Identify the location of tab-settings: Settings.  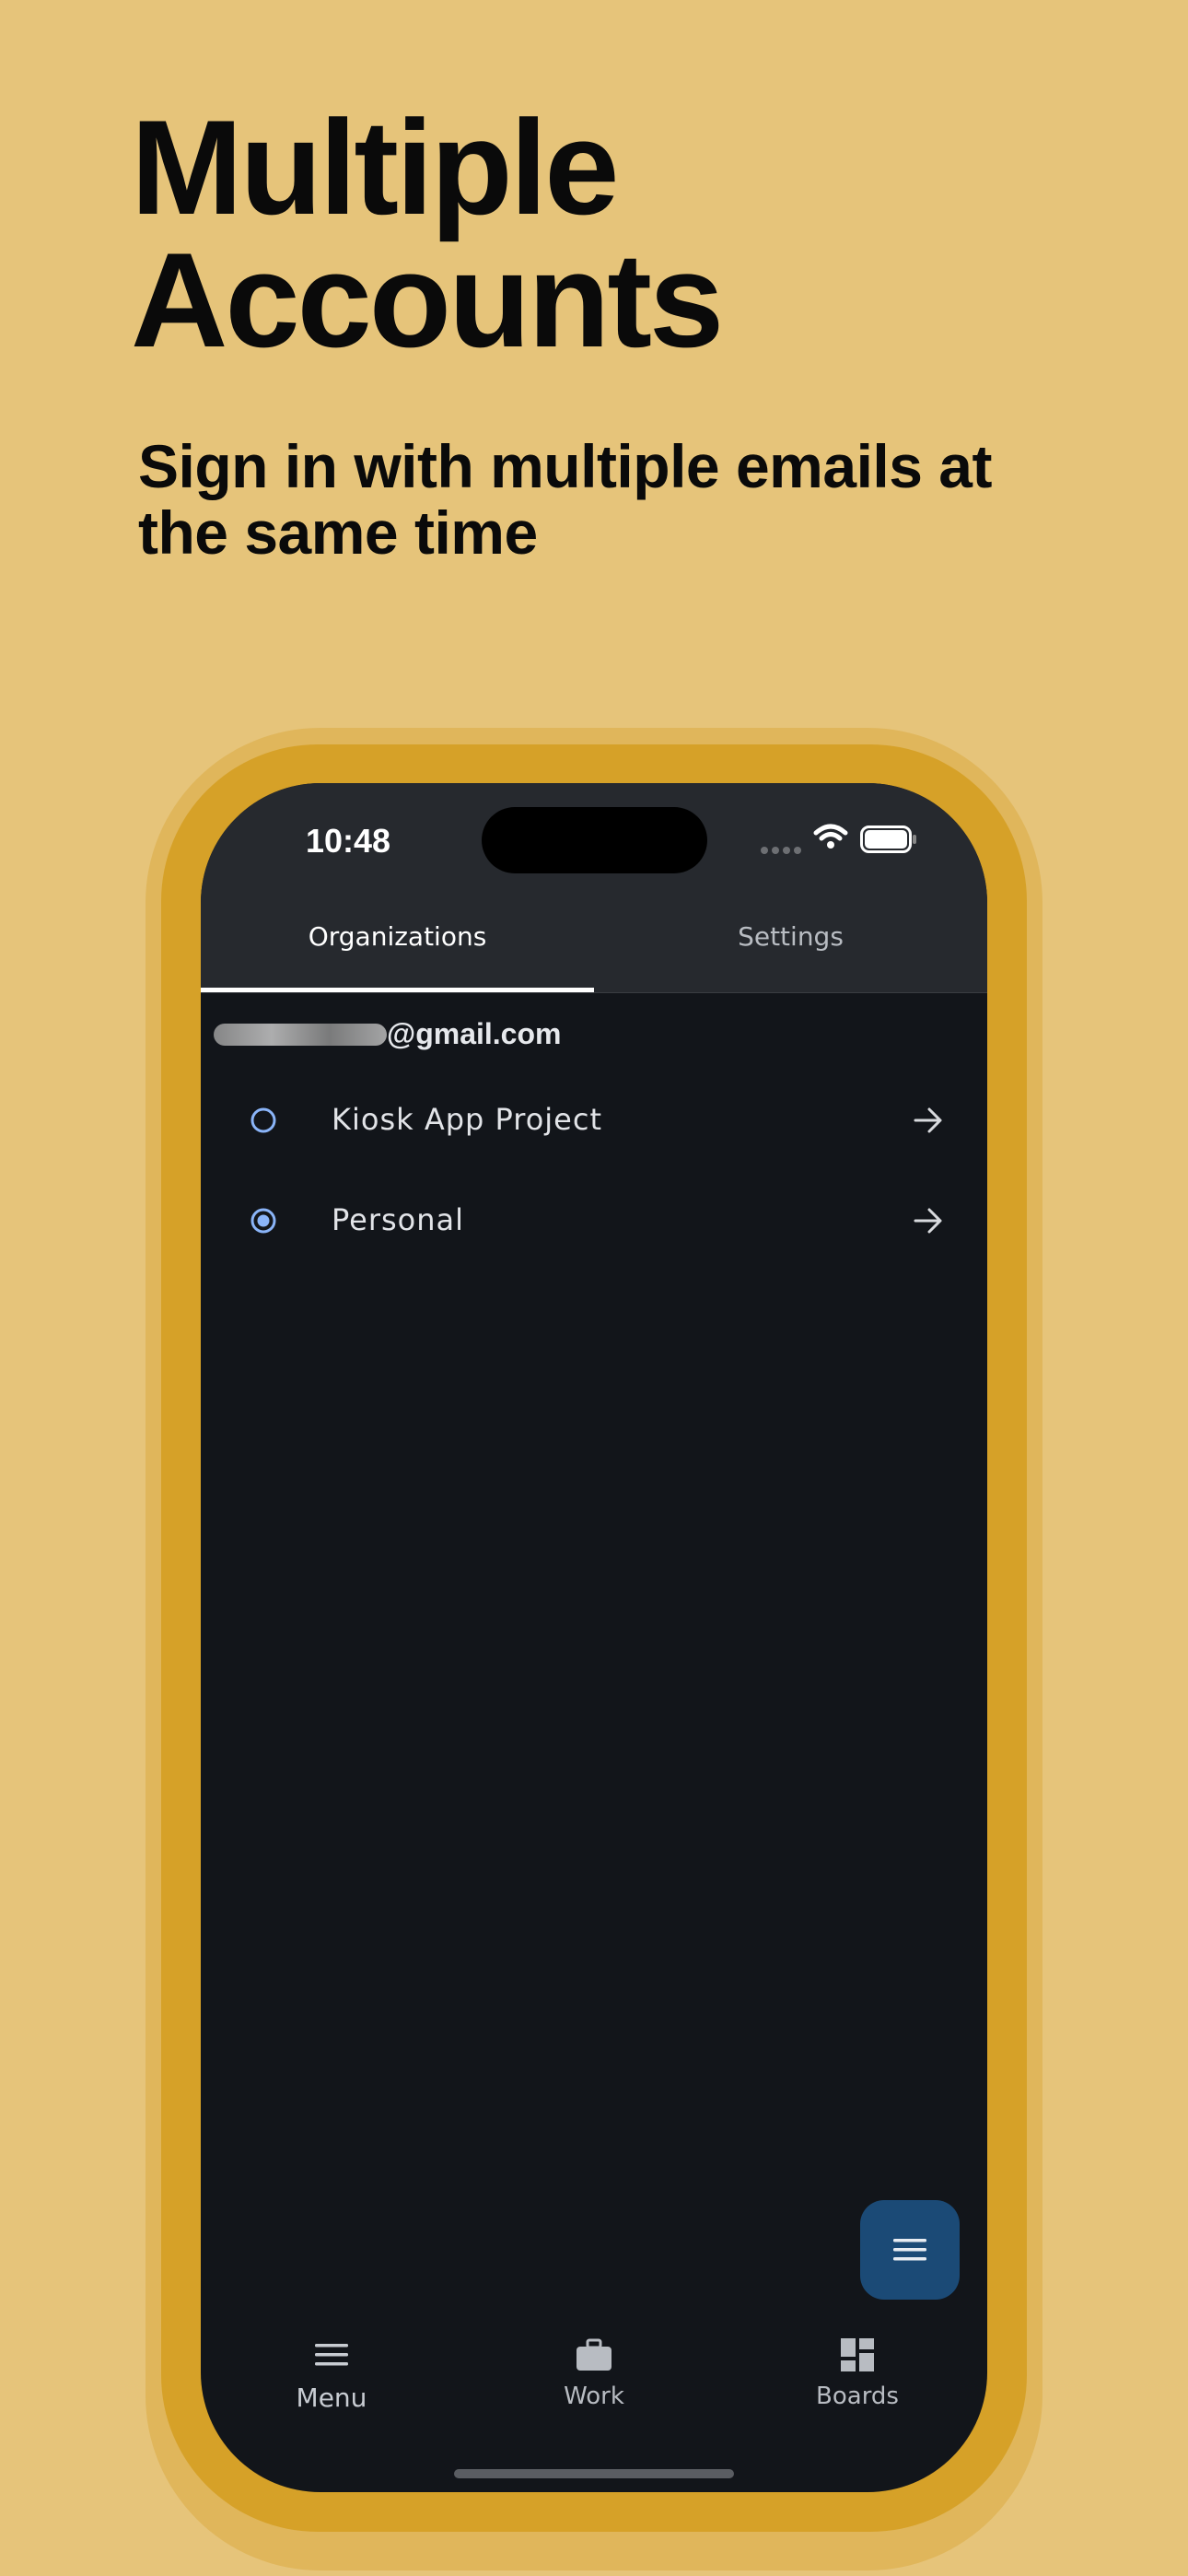
(790, 936).